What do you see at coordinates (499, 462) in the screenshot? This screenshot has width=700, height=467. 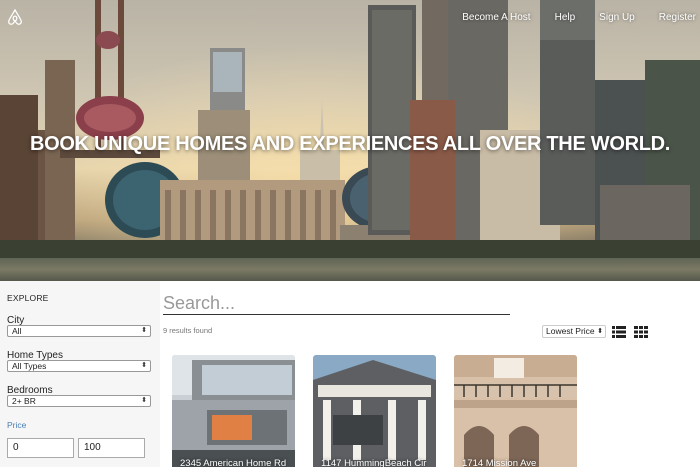 I see `listing-address: 1714 Mission Ave` at bounding box center [499, 462].